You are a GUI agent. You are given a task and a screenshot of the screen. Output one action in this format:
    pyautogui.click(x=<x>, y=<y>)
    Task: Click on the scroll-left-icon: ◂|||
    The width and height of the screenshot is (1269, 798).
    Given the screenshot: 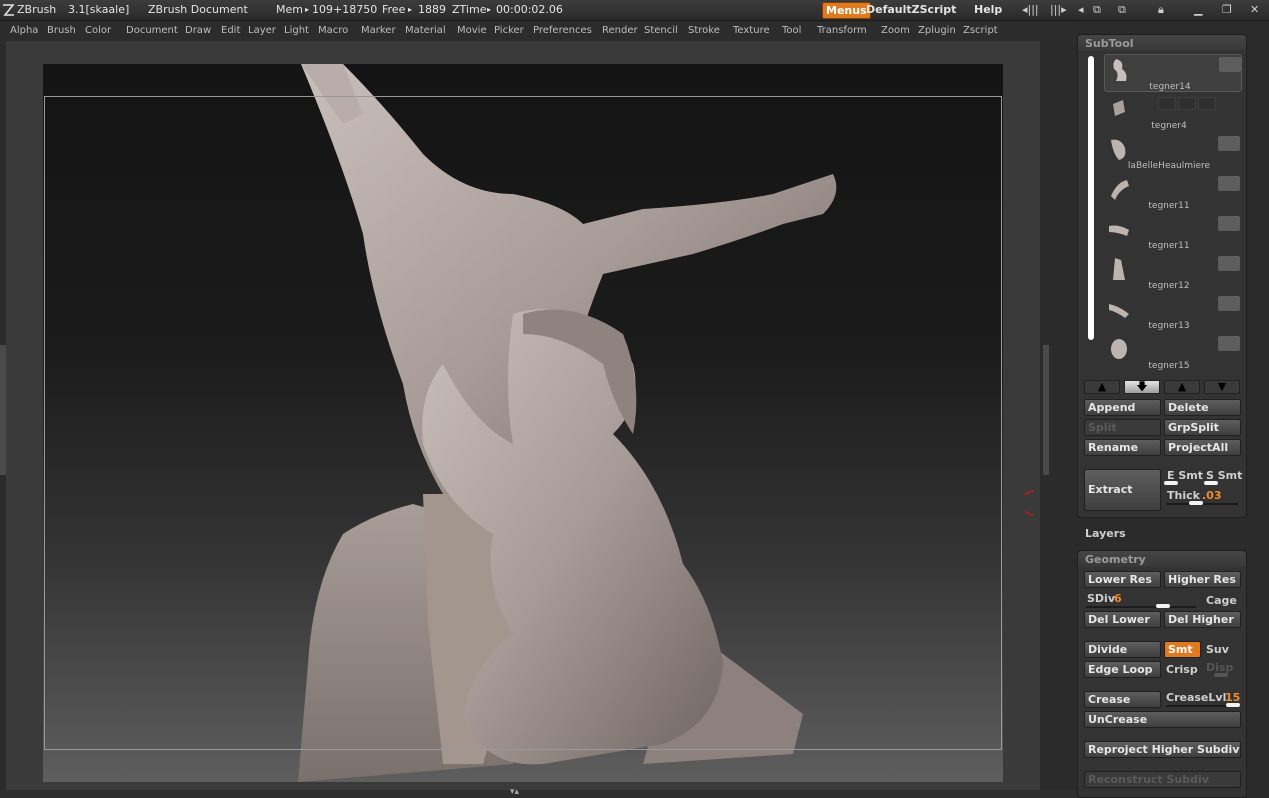 What is the action you would take?
    pyautogui.click(x=1030, y=10)
    